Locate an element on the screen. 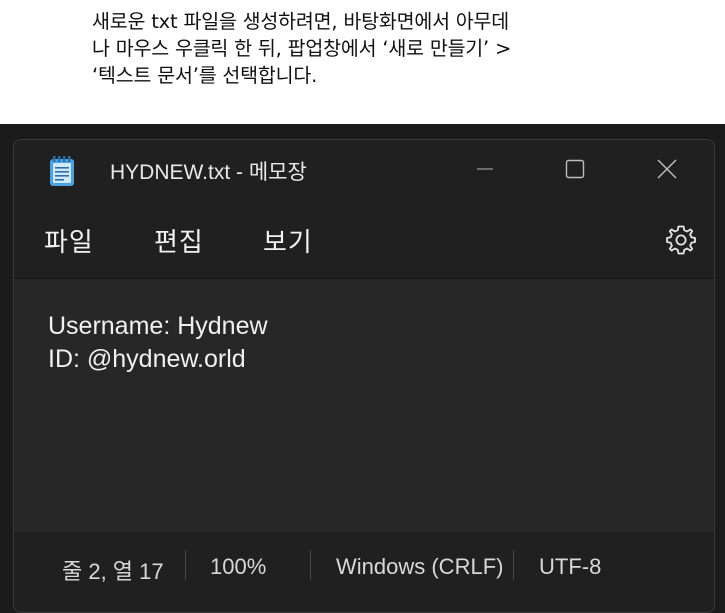 The image size is (725, 613). status-bar: 줄 2, 열 17 100% Windows (CRLF) UTF-8 is located at coordinates (364, 572).